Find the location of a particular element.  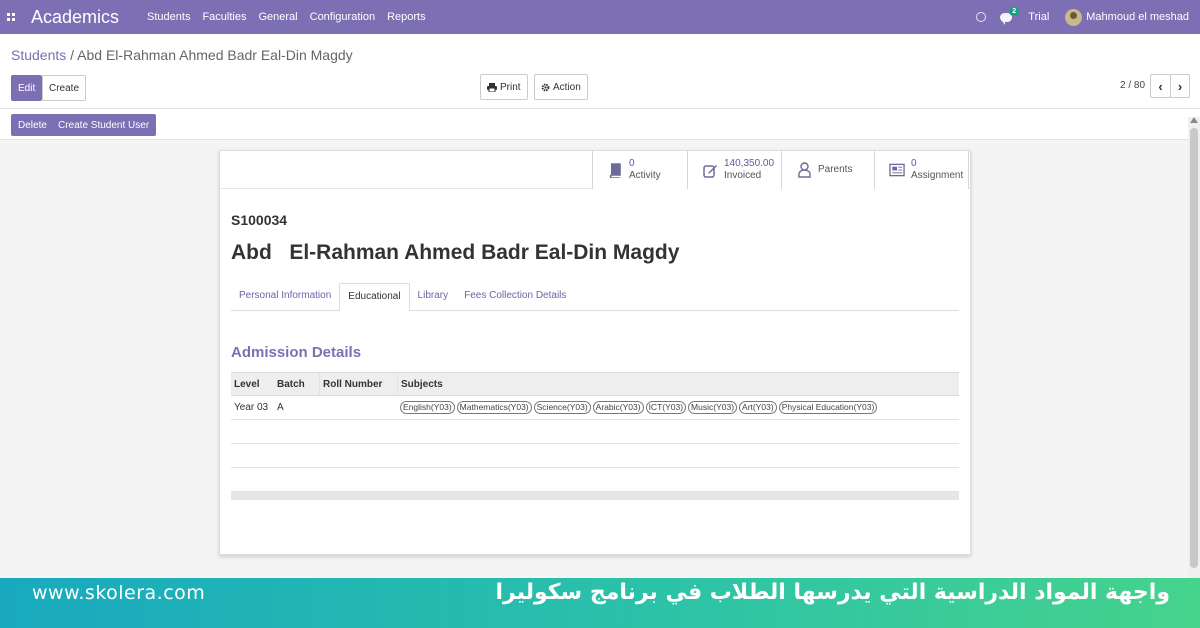

subject-tag: Art(Y03) is located at coordinates (758, 407).